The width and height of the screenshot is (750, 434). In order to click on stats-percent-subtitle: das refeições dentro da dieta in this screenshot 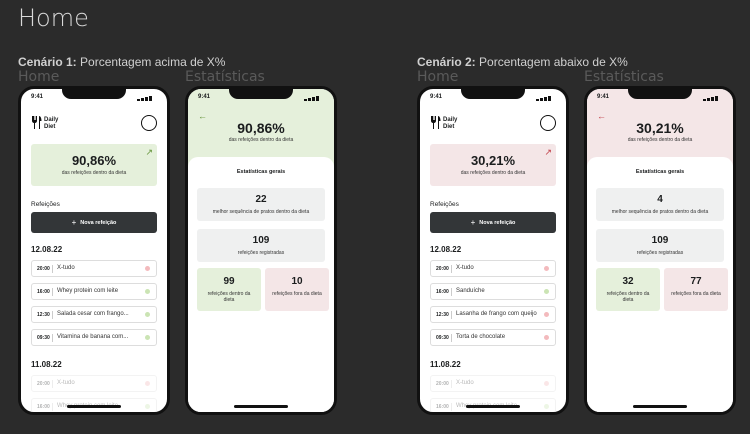, I will do `click(261, 140)`.